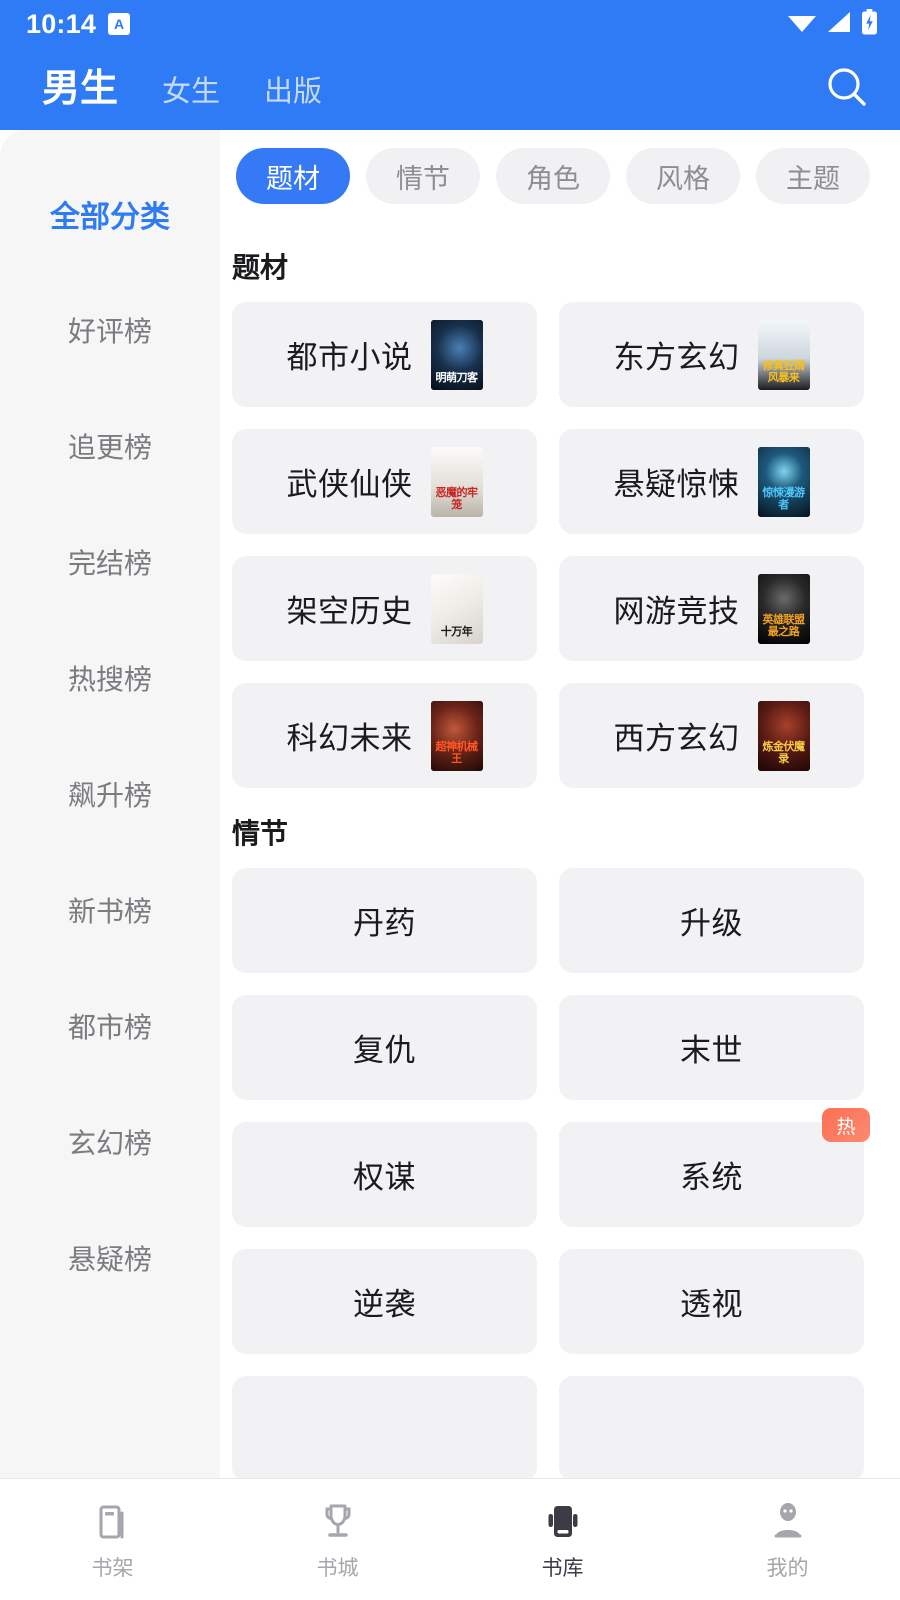  What do you see at coordinates (846, 1125) in the screenshot?
I see `hot-badge: 热` at bounding box center [846, 1125].